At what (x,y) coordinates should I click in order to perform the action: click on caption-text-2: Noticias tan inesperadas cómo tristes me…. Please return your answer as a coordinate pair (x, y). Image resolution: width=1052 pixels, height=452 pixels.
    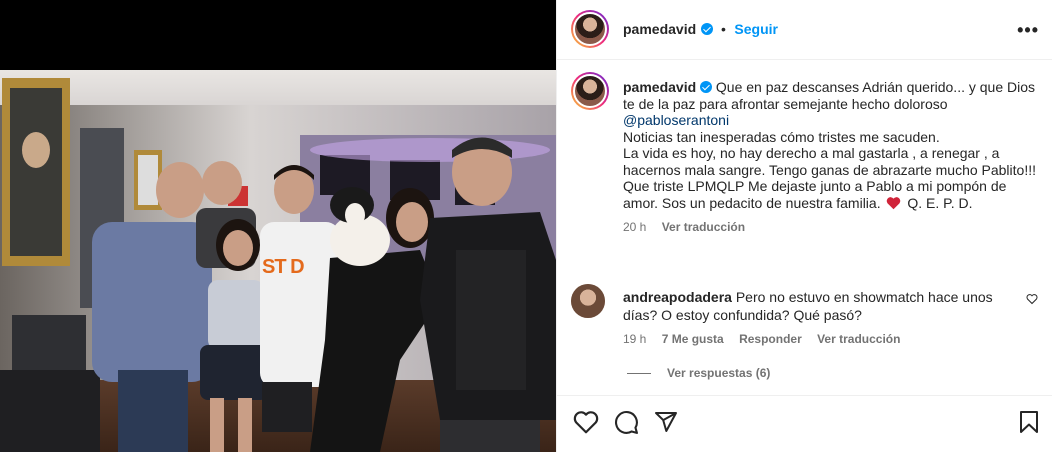
    Looking at the image, I should click on (781, 136).